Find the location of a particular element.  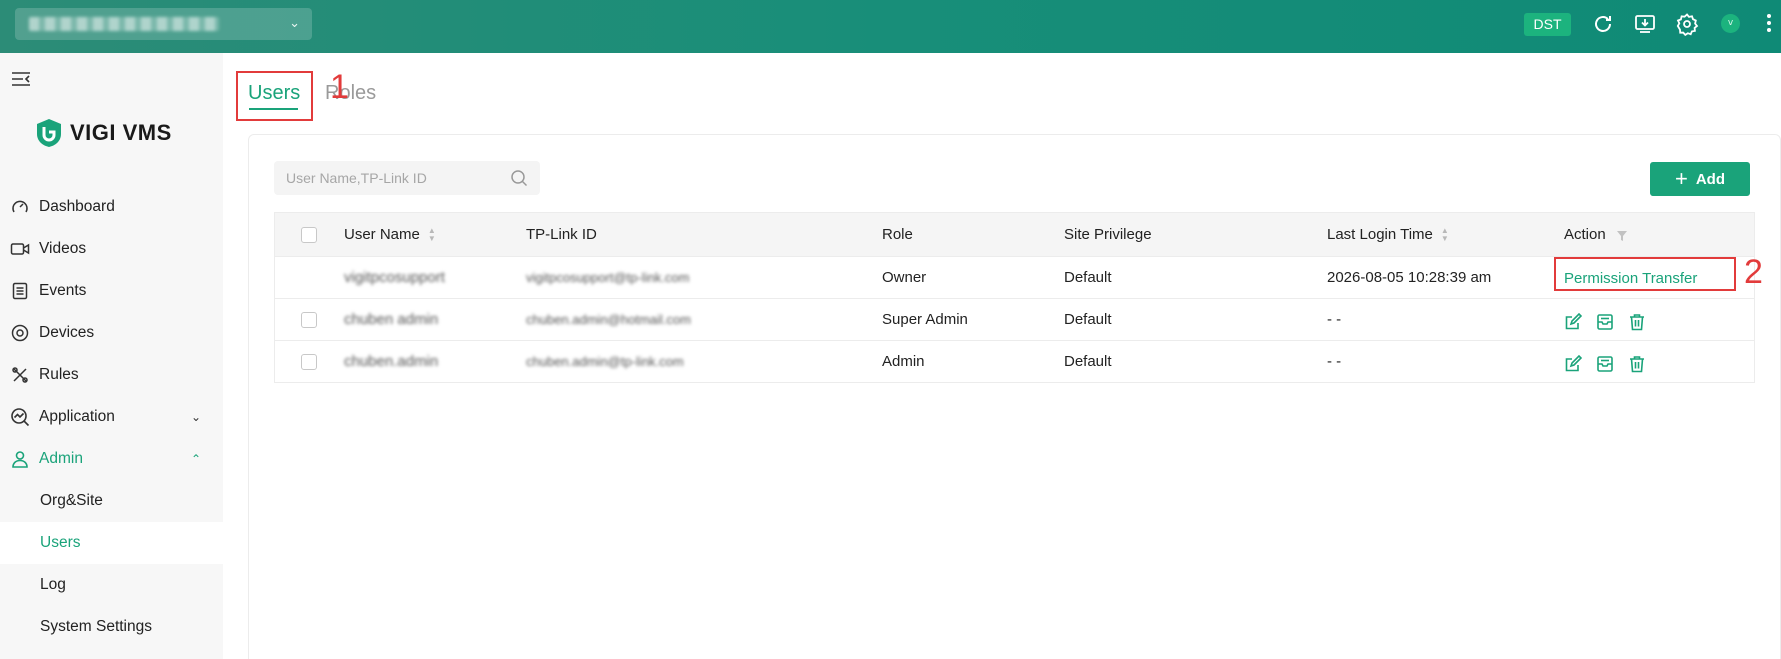

header-label: Action is located at coordinates (1585, 234).